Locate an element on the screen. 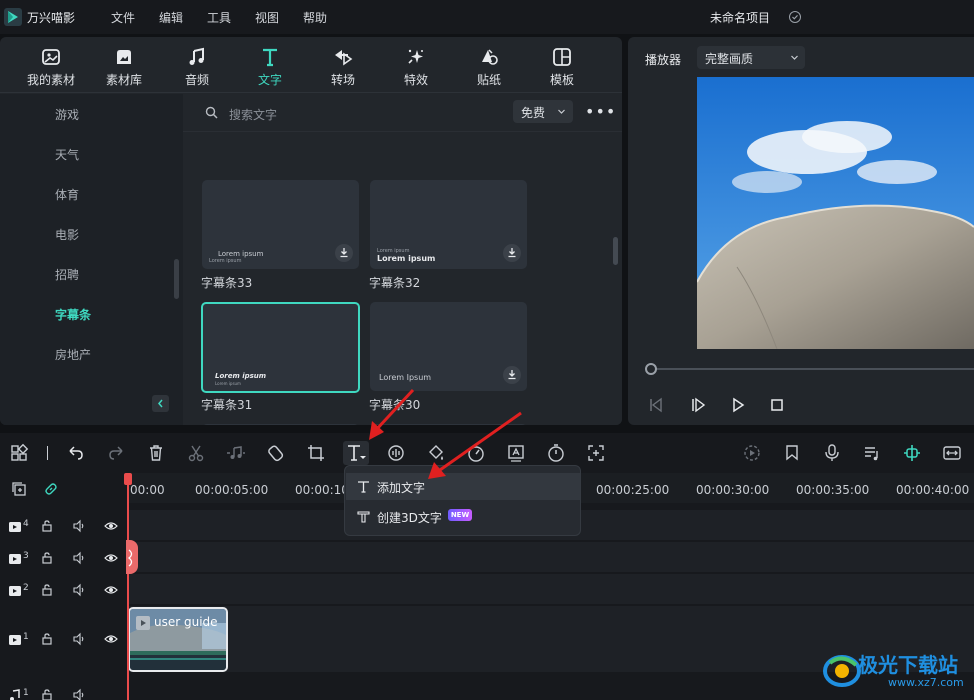 This screenshot has width=974, height=700. site-watermark: 极光下载站 www.xz7.com is located at coordinates (898, 672).